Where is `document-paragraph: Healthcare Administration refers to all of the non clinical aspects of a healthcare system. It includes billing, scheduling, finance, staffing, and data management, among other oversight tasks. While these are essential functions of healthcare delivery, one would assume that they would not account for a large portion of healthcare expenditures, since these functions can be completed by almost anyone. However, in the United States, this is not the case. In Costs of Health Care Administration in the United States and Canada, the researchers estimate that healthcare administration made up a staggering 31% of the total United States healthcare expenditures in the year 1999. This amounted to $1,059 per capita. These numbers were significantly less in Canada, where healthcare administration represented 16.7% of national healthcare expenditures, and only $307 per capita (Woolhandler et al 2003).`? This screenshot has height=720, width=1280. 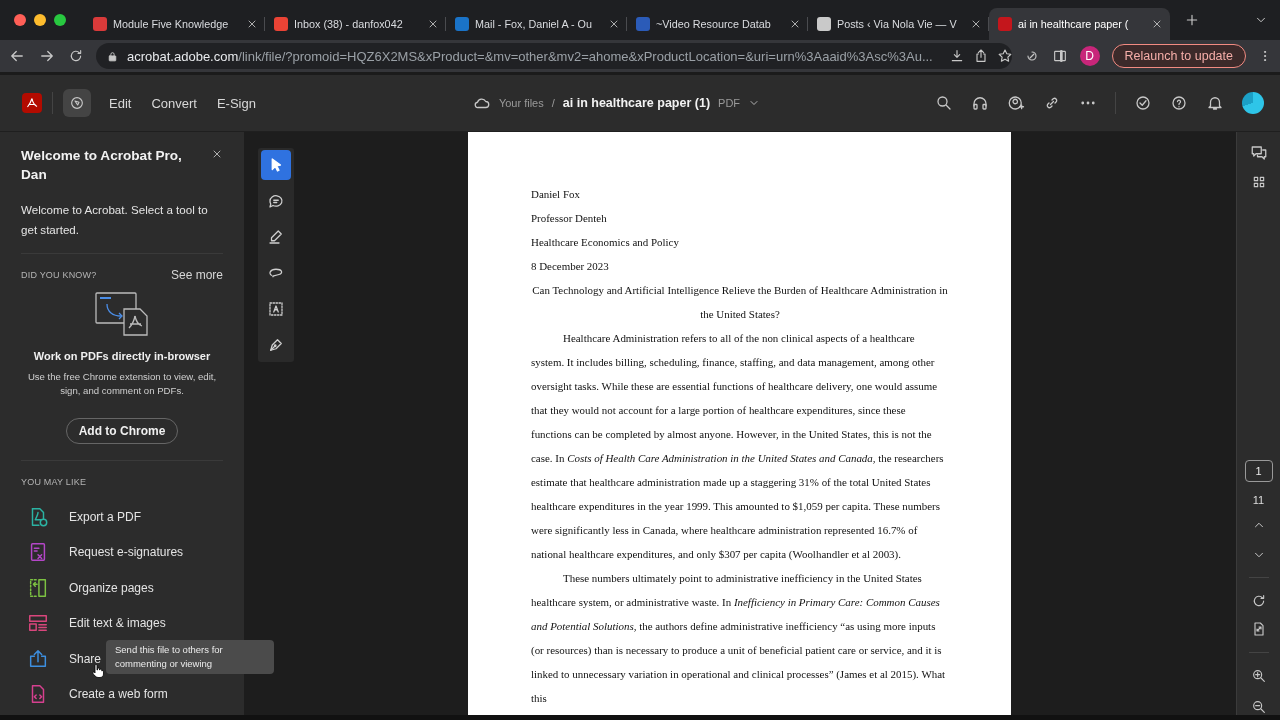
document-paragraph: Healthcare Administration refers to all of the non clinical aspects of a healthcare system. It includes billing, scheduling, finance, staffing, and data management, among other oversight tasks. While these are essential functions of healthcare delivery, one would assume that they would not account for a large portion of healthcare expenditures, since these functions can be completed by almost anyone. However, in the United States, this is not the case. In Costs of Health Care Administration in the United States and Canada, the researchers estimate that healthcare administration made up a staggering 31% of the total United States healthcare expenditures in the year 1999. This amounted to $1,059 per capita. These numbers were significantly less in Canada, where healthcare administration represented 16.7% of national healthcare expenditures, and only $307 per capita (Woolhandler et al 2003). is located at coordinates (738, 446).